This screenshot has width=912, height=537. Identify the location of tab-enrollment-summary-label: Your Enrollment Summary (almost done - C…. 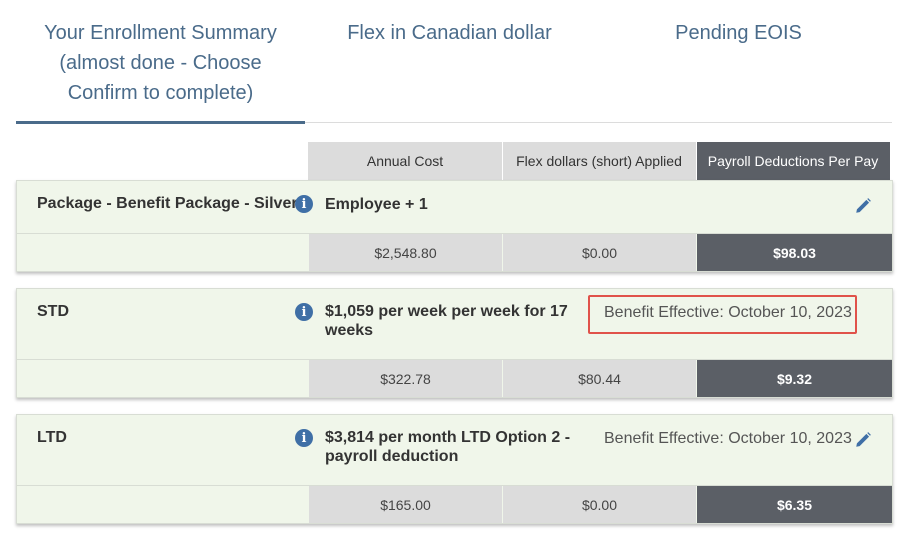
(160, 63).